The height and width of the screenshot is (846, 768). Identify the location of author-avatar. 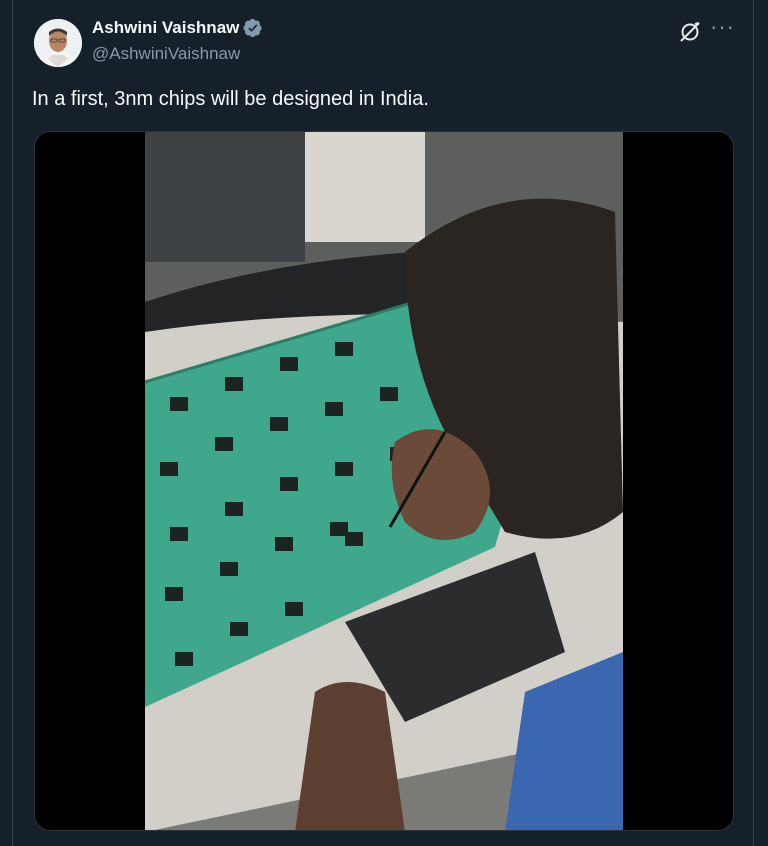
(58, 43).